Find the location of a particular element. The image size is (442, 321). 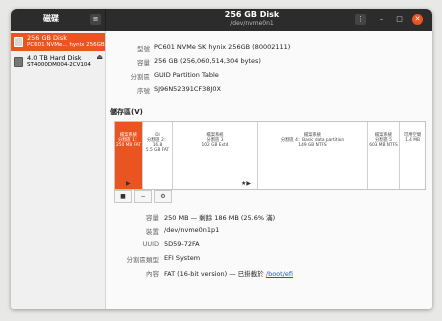

kebab-menu-icon: ⋮ is located at coordinates (360, 19).